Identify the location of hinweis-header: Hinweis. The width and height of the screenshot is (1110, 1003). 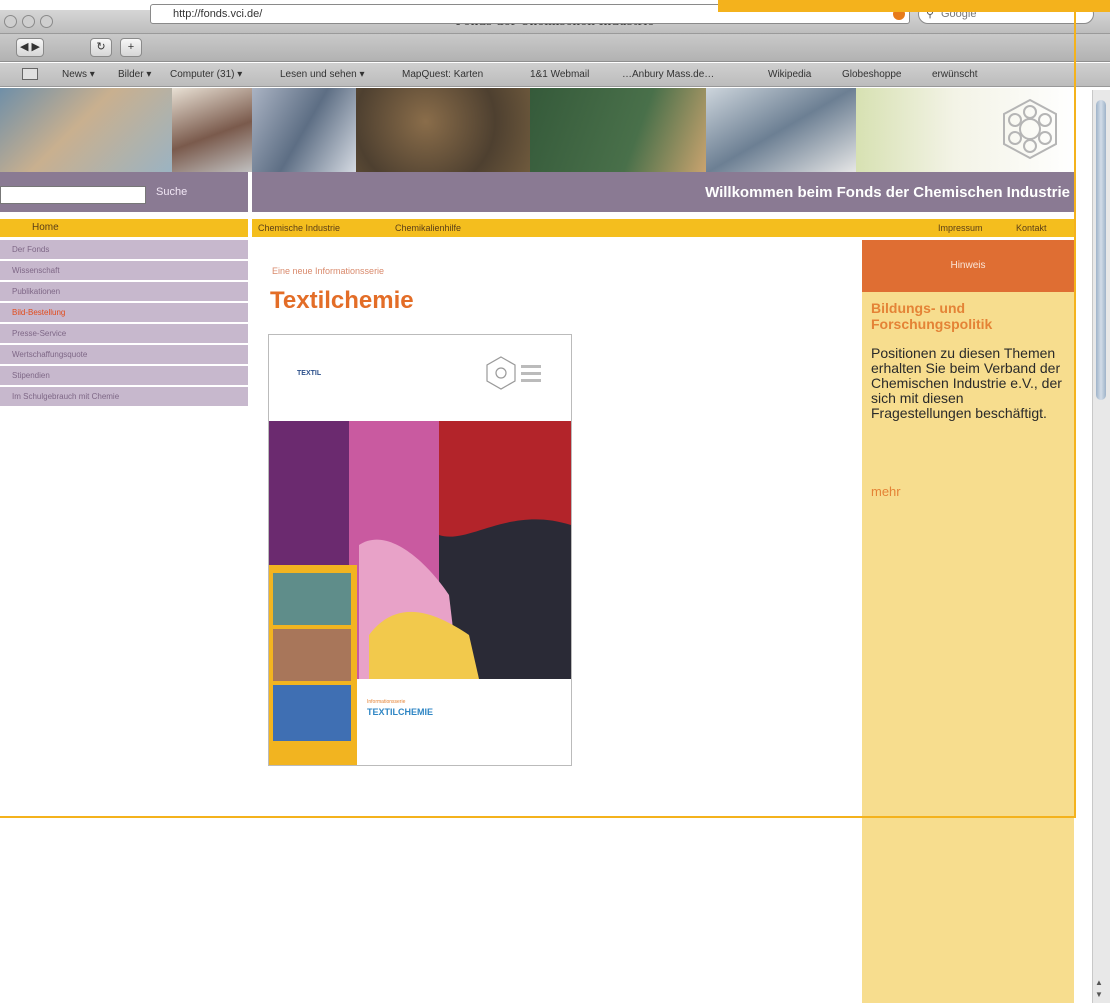
(968, 266).